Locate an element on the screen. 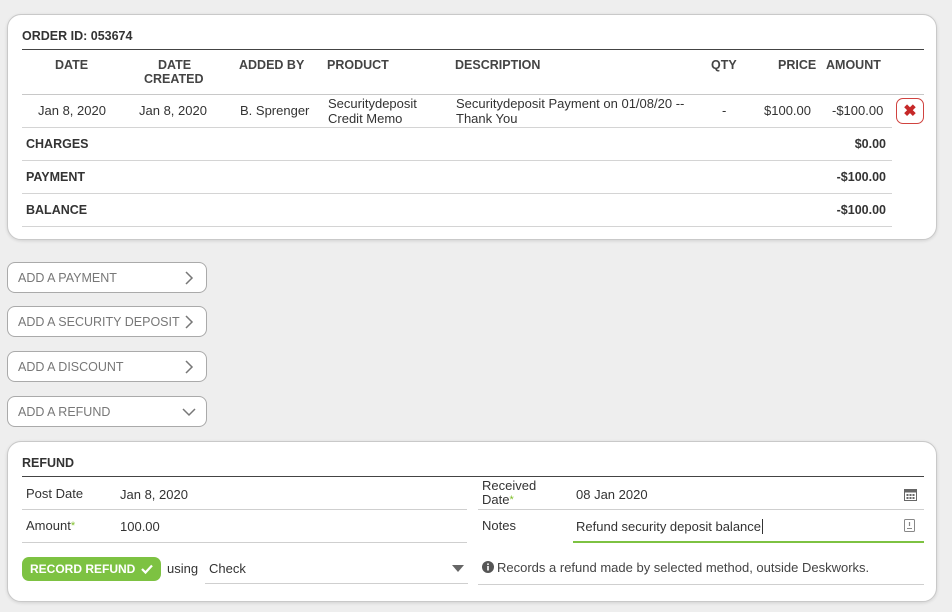  col-description: DESCRIPTION is located at coordinates (498, 65).